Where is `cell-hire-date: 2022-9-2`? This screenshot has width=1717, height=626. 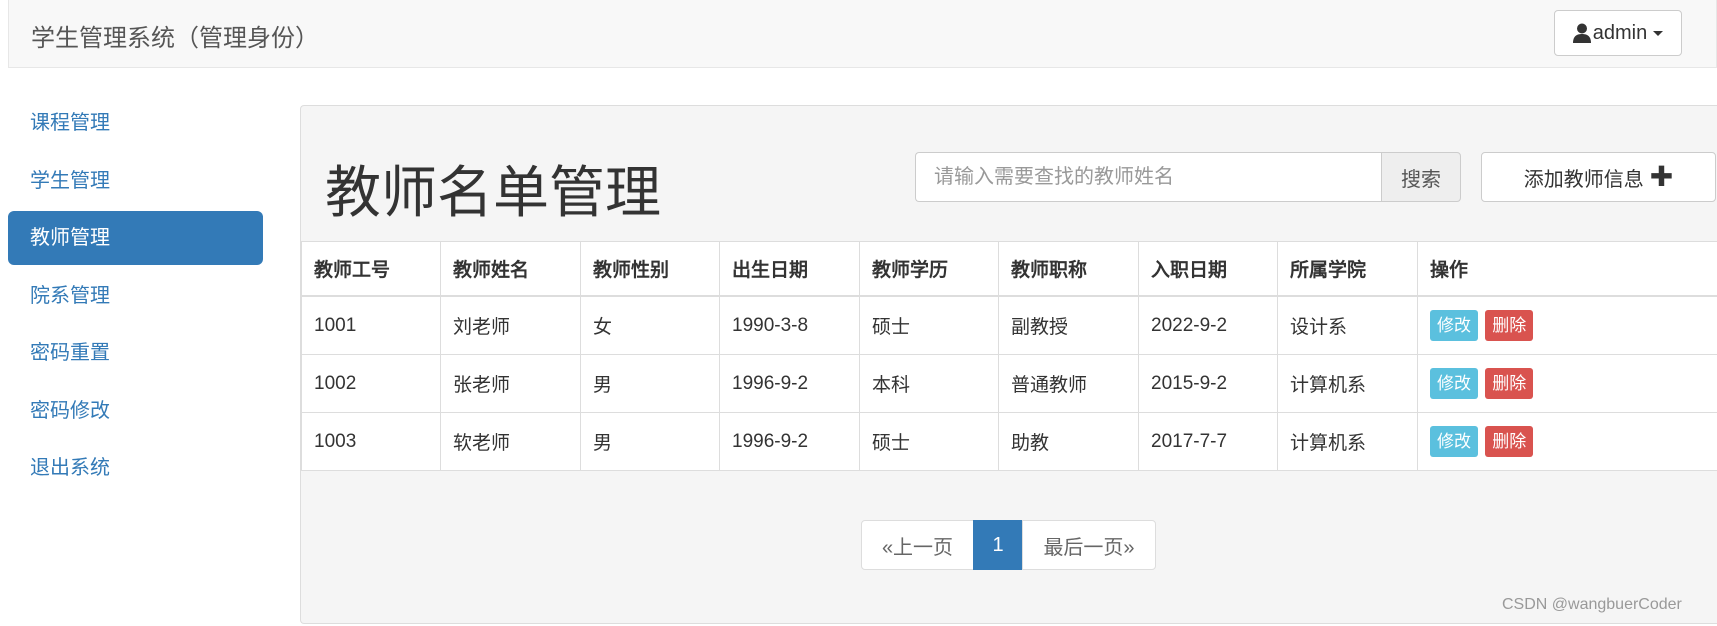
cell-hire-date: 2022-9-2 is located at coordinates (1208, 325).